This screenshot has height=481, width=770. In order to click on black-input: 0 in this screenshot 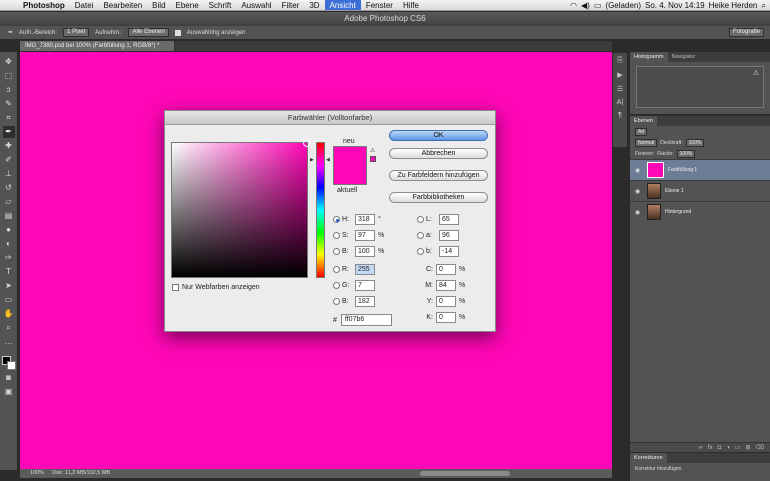, I will do `click(446, 317)`.